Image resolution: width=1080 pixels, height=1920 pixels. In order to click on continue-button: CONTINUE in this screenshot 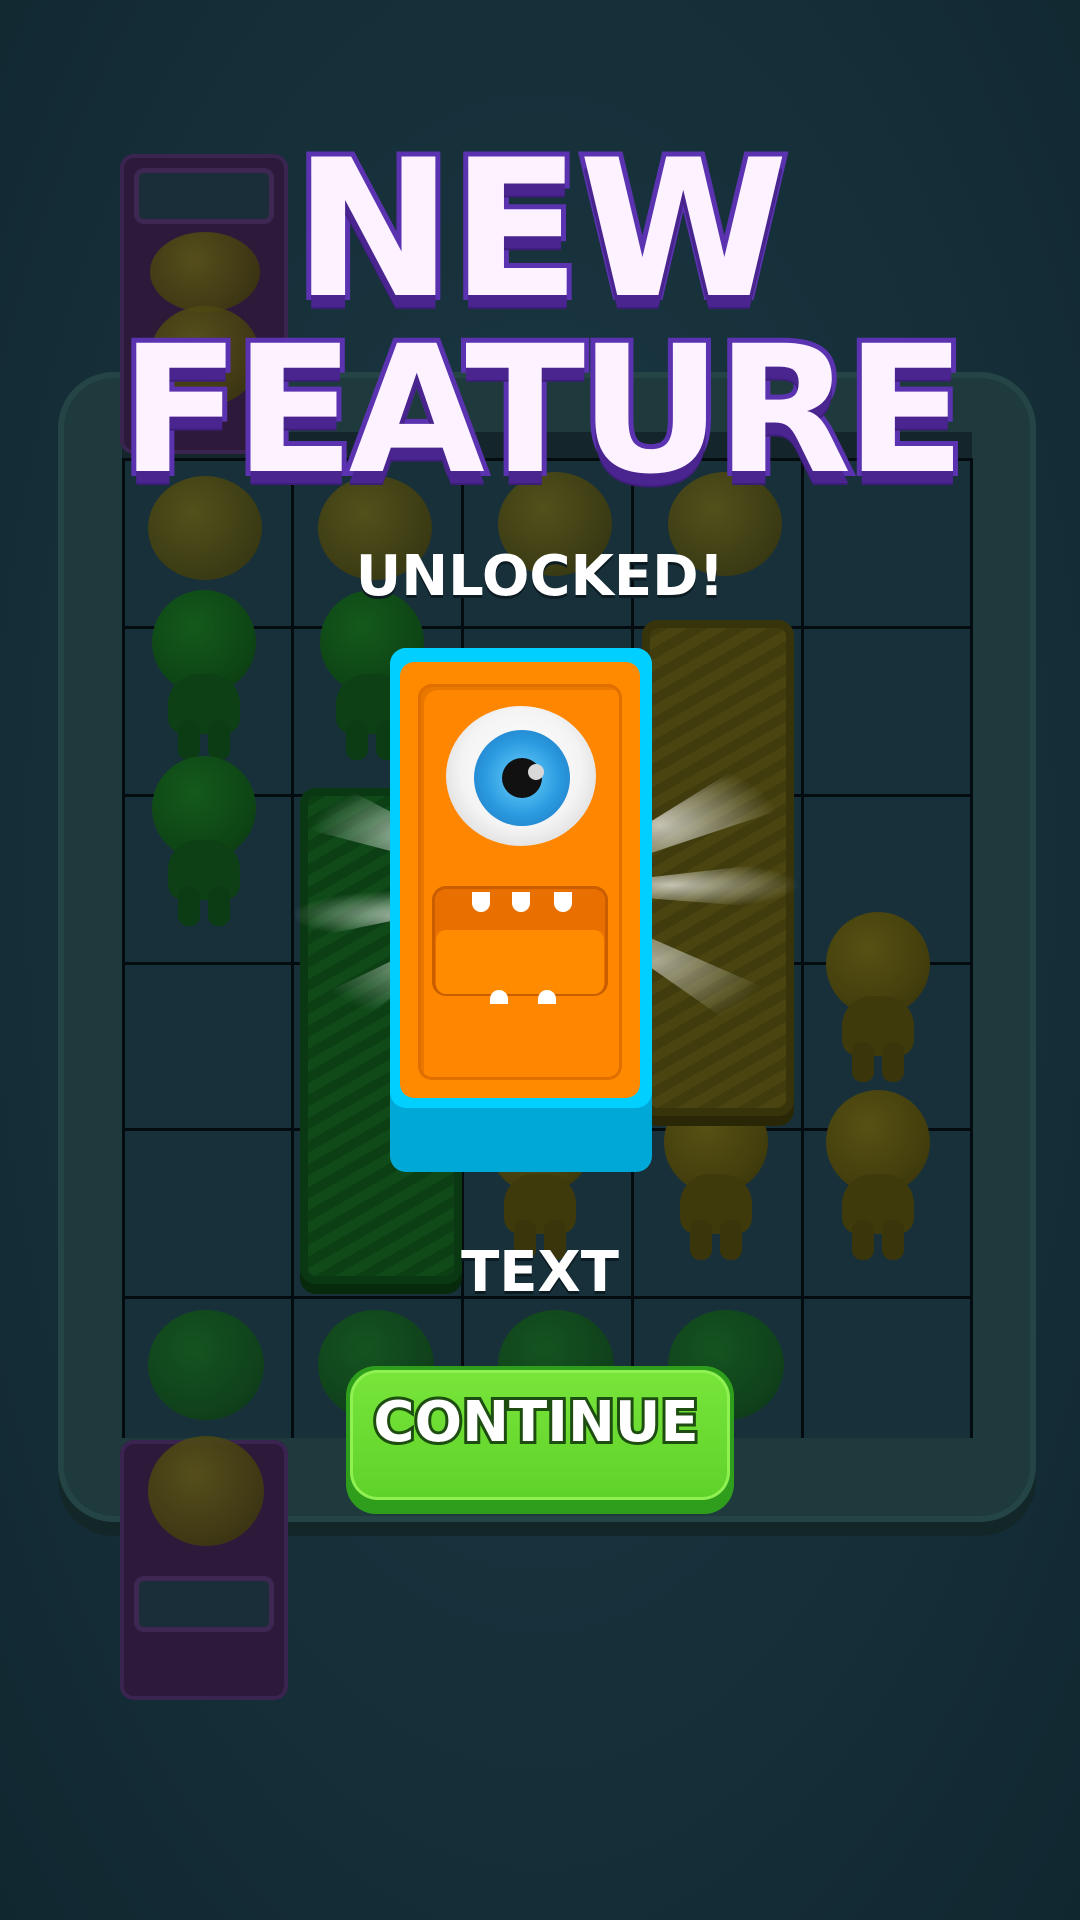, I will do `click(540, 1440)`.